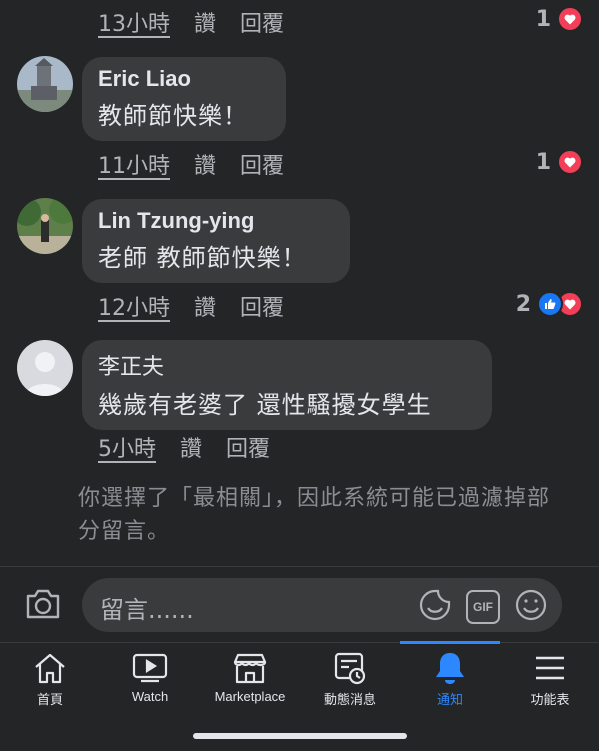 The height and width of the screenshot is (751, 599). What do you see at coordinates (349, 699) in the screenshot?
I see `tab-label: 動態消息` at bounding box center [349, 699].